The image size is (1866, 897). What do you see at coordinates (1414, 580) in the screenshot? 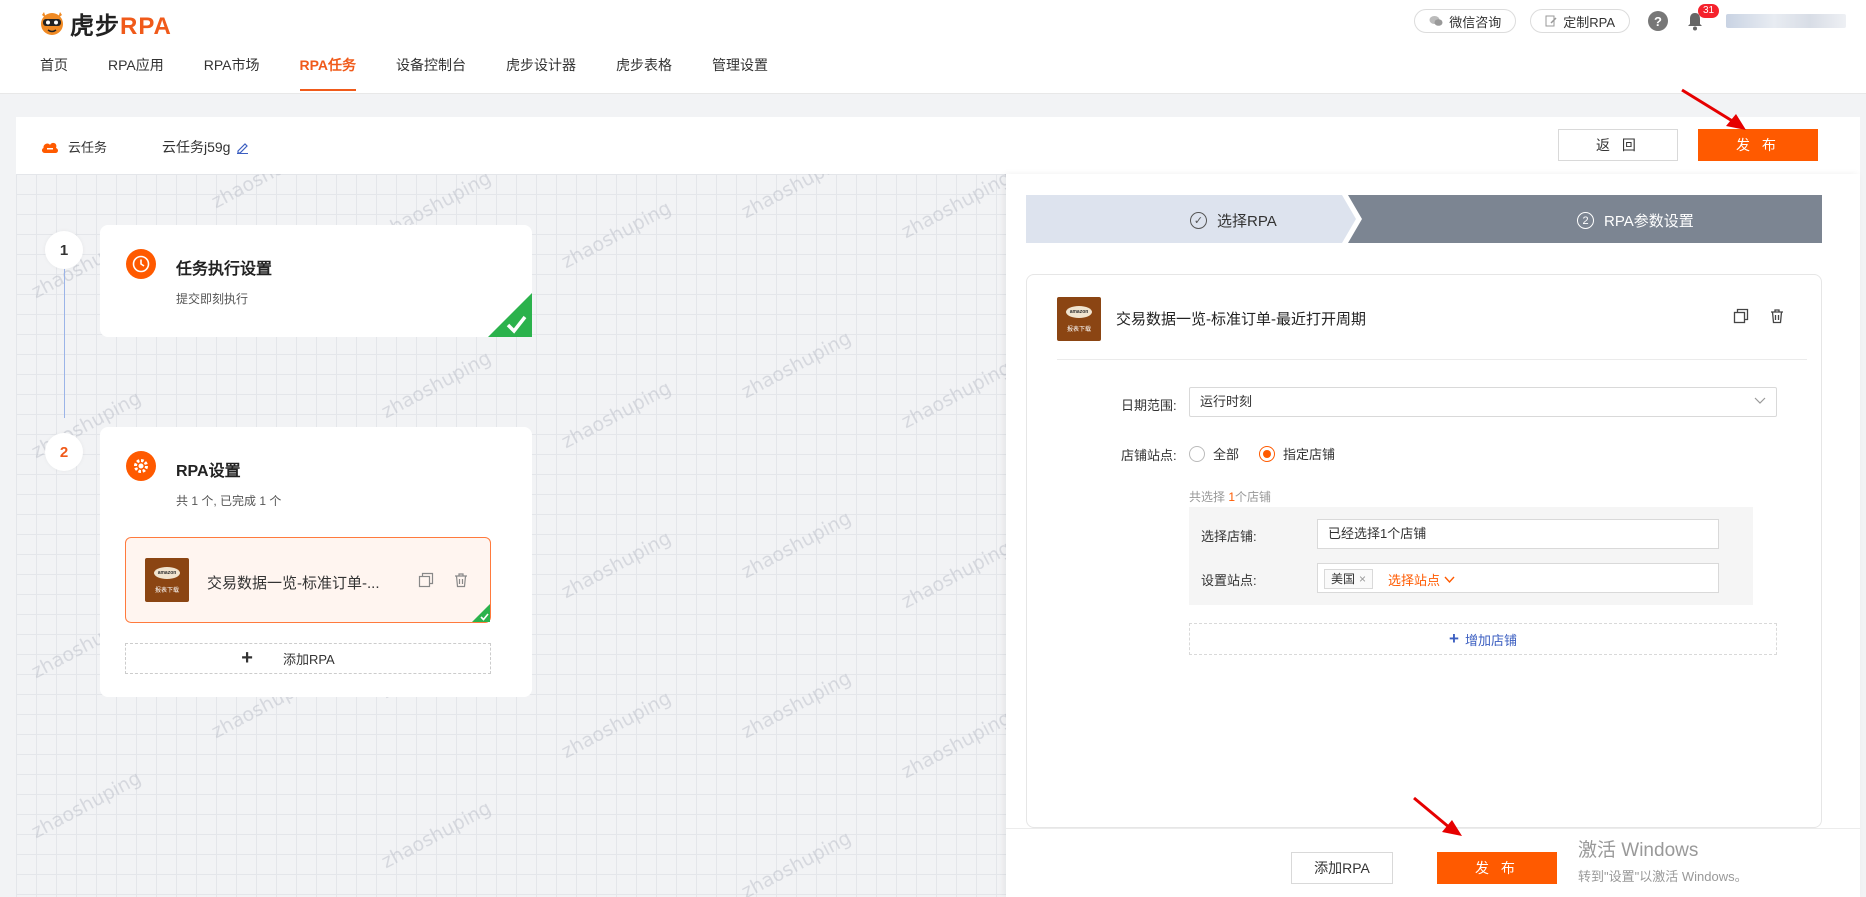
I see `select-site-label: 选择站点` at bounding box center [1414, 580].